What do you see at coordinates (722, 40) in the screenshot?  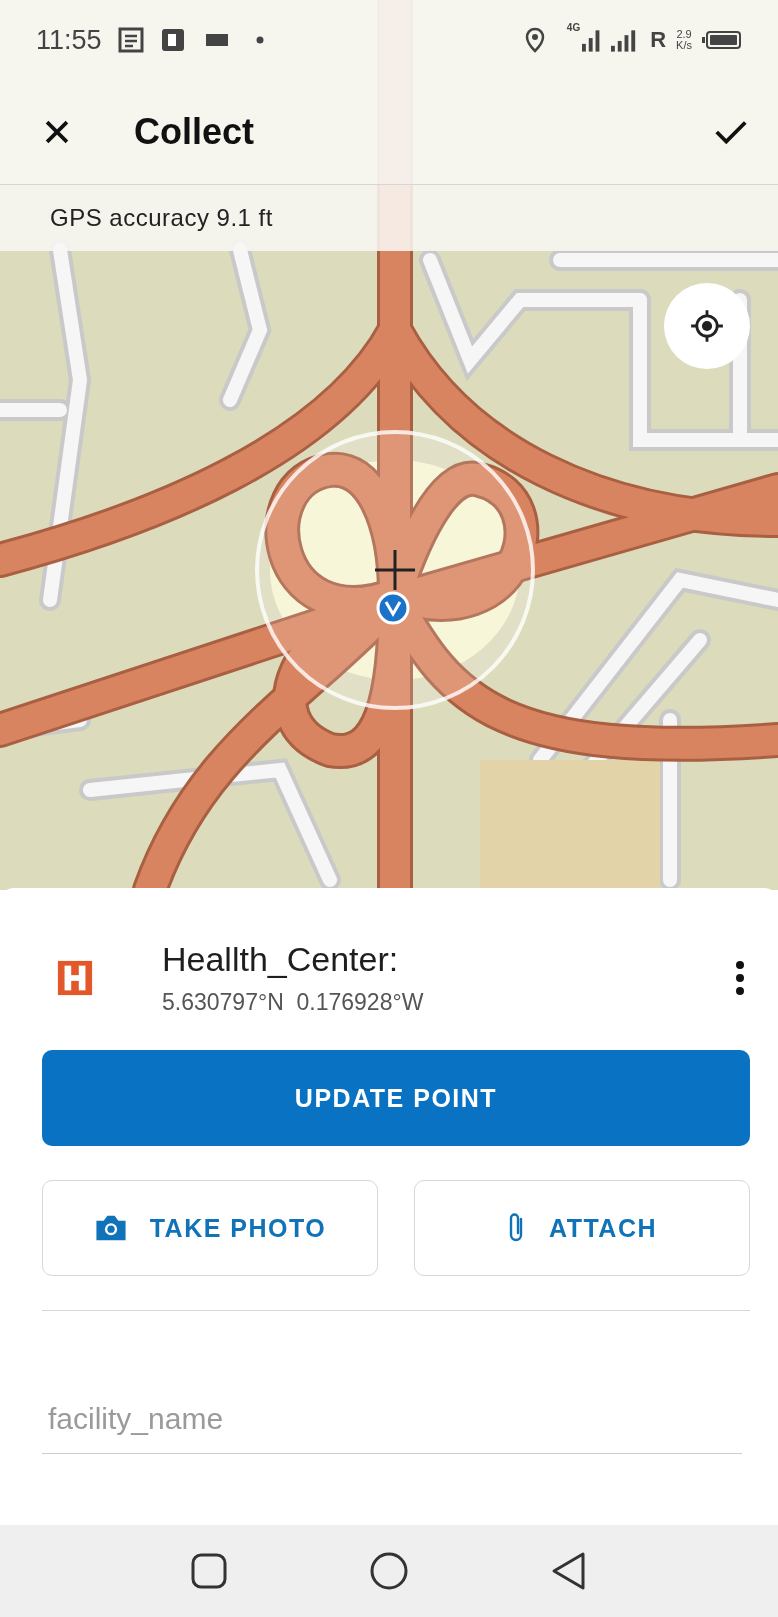 I see `battery-icon` at bounding box center [722, 40].